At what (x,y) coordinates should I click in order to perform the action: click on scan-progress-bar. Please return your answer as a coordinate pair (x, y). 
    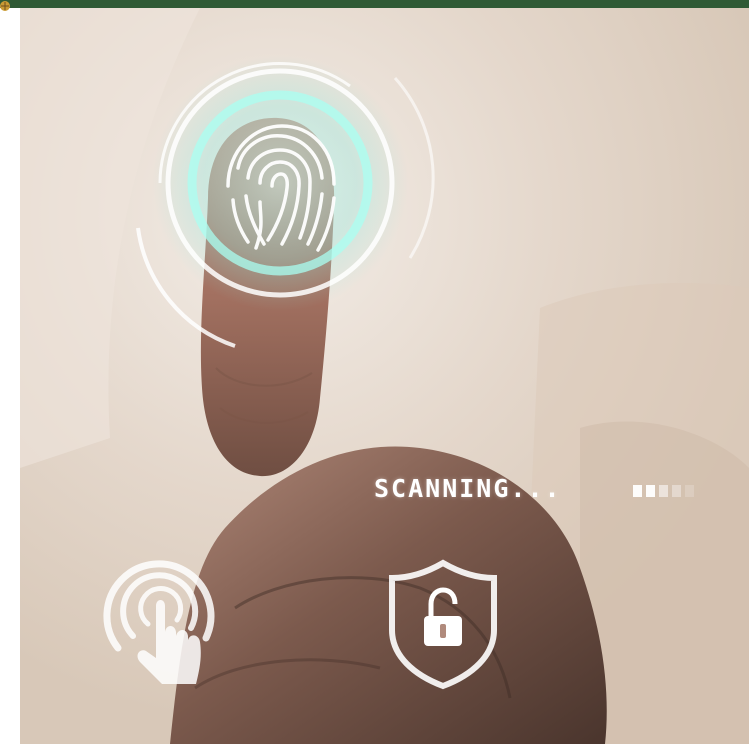
    Looking at the image, I should click on (663, 491).